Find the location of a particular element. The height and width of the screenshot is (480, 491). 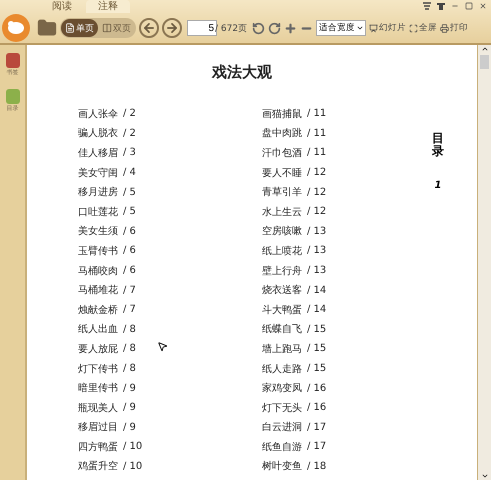

toolbar-button: 全屏 is located at coordinates (423, 28).